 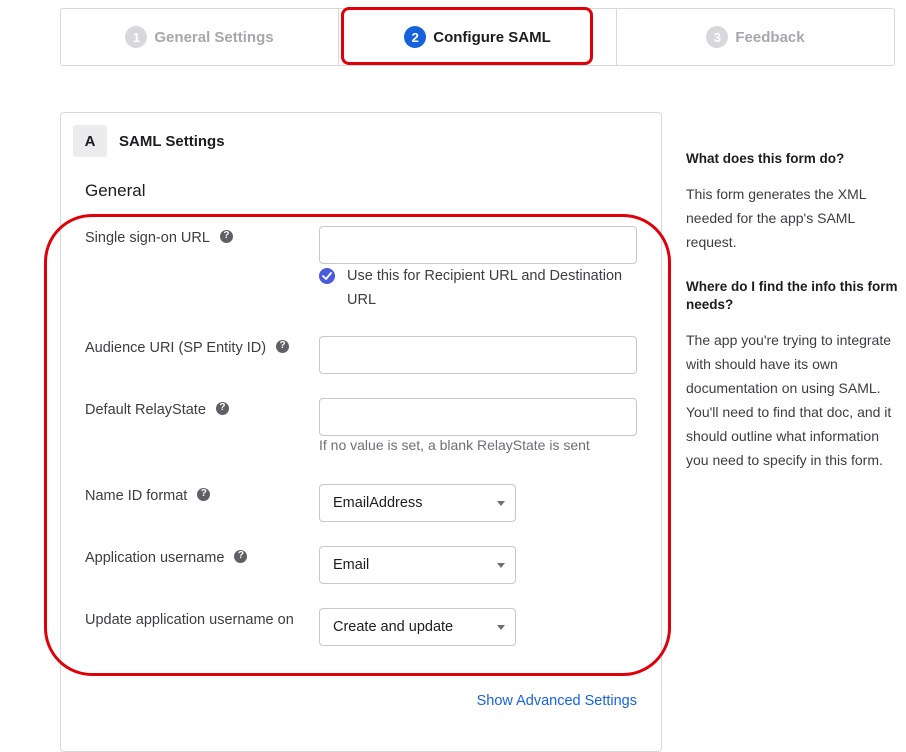 I want to click on audience-uri-input, so click(x=478, y=355).